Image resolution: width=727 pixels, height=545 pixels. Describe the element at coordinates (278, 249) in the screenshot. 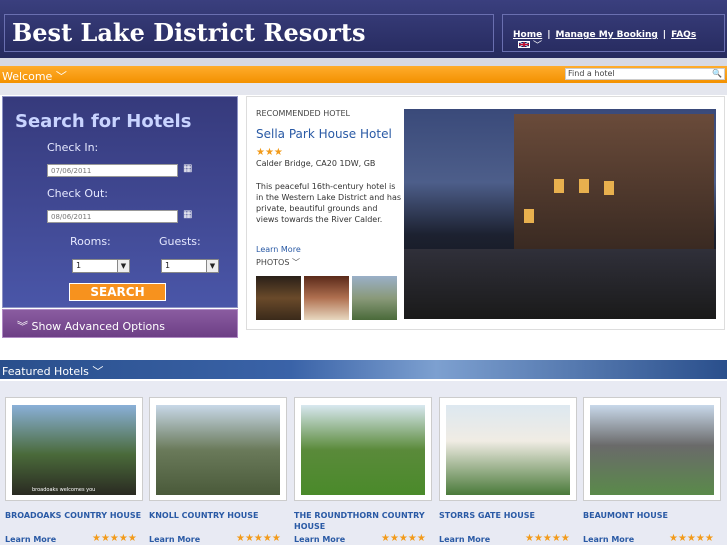

I see `recommended-learn-more-link: Learn More` at that location.